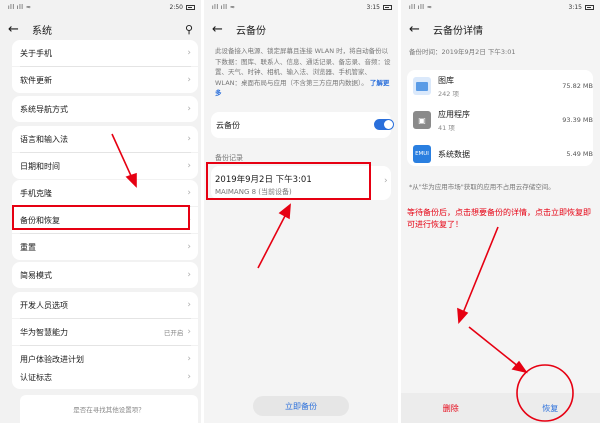  What do you see at coordinates (36, 275) in the screenshot?
I see `item-label: 简易模式` at bounding box center [36, 275].